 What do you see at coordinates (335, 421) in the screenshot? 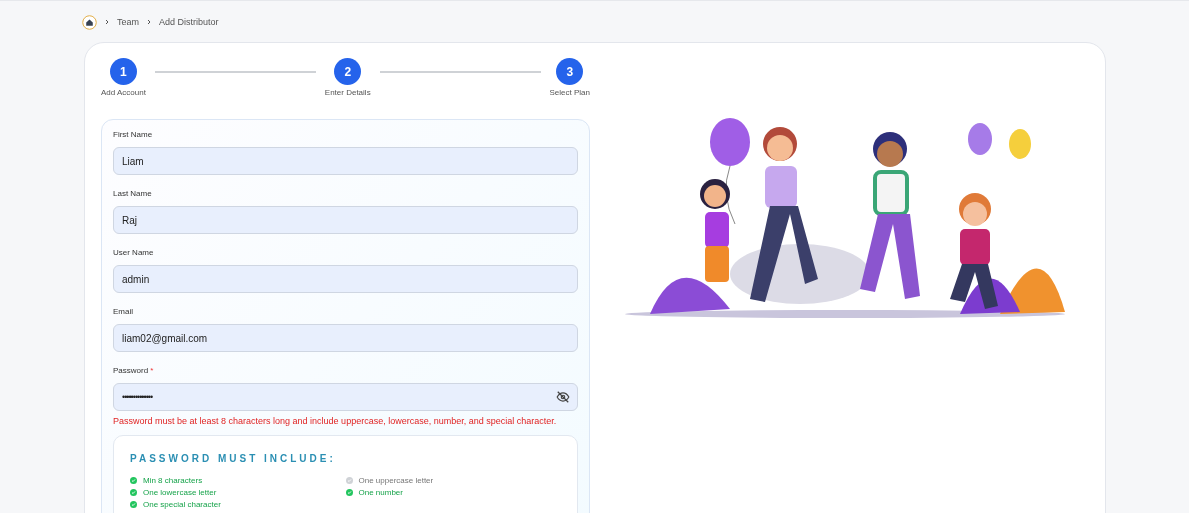
I see `error-message: Password must be at least 8 characters long and include uppercase, lowercase, number, and special character.` at bounding box center [335, 421].